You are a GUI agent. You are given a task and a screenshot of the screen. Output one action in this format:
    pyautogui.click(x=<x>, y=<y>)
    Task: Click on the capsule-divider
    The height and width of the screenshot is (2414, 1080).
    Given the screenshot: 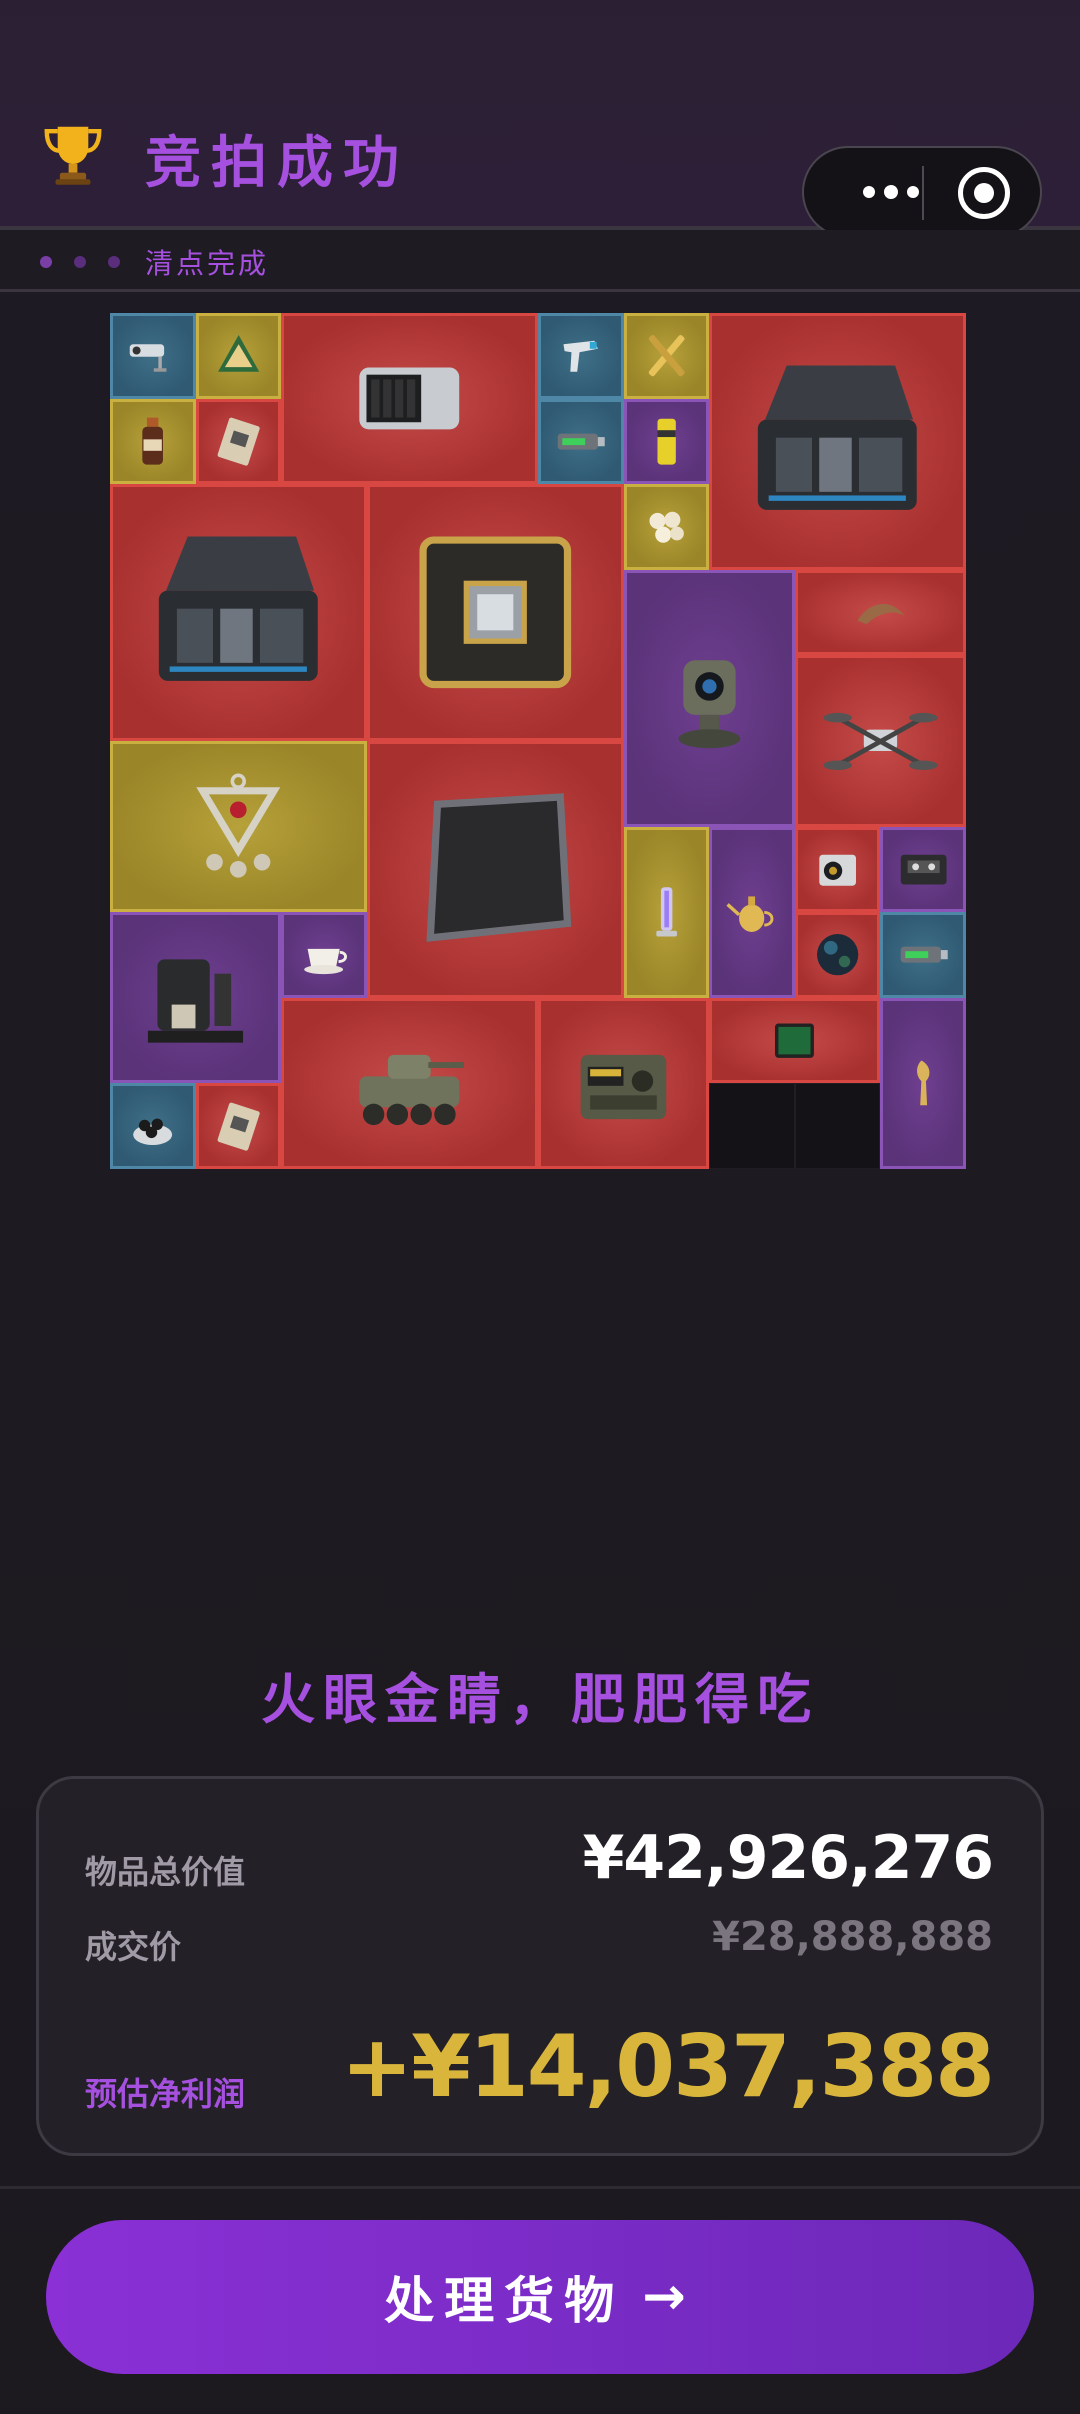 What is the action you would take?
    pyautogui.click(x=923, y=193)
    